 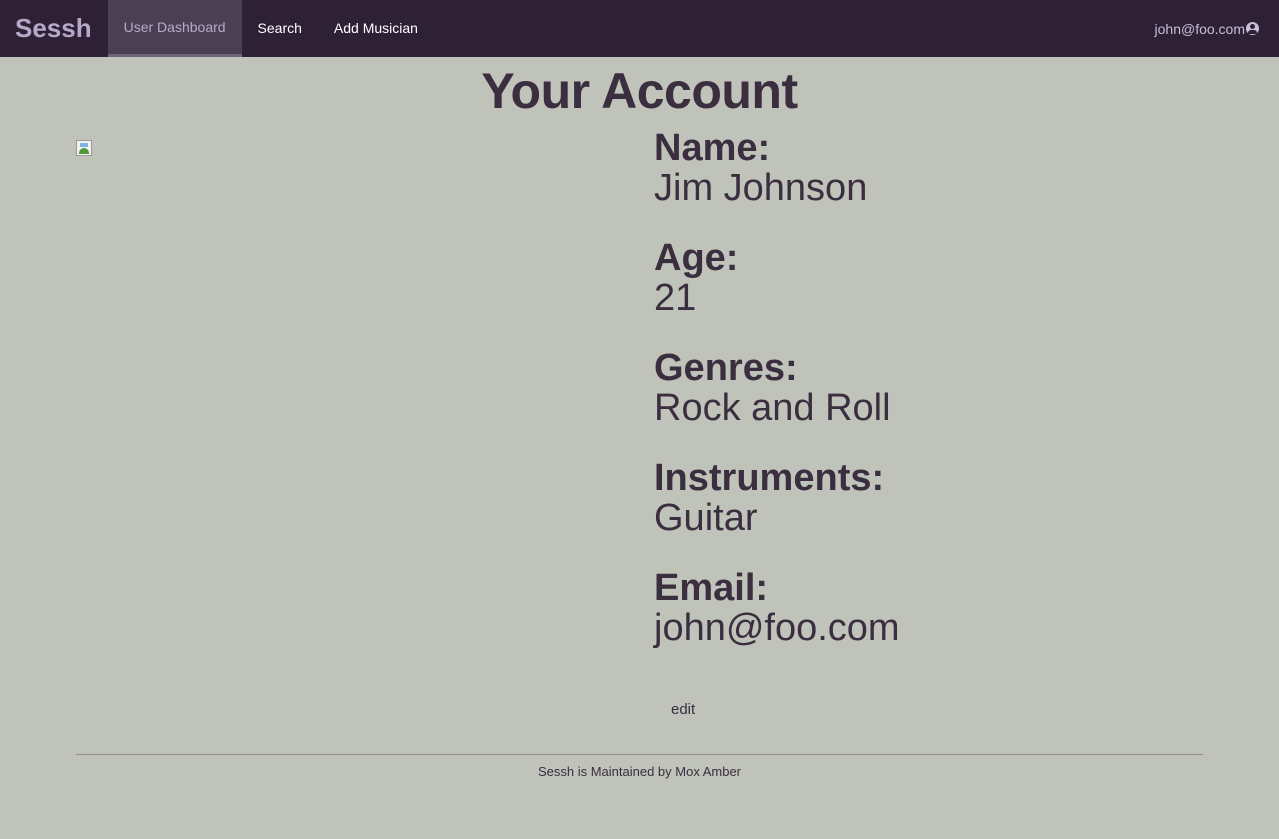 I want to click on field-genres: Genres: Rock and Roll, so click(x=934, y=388).